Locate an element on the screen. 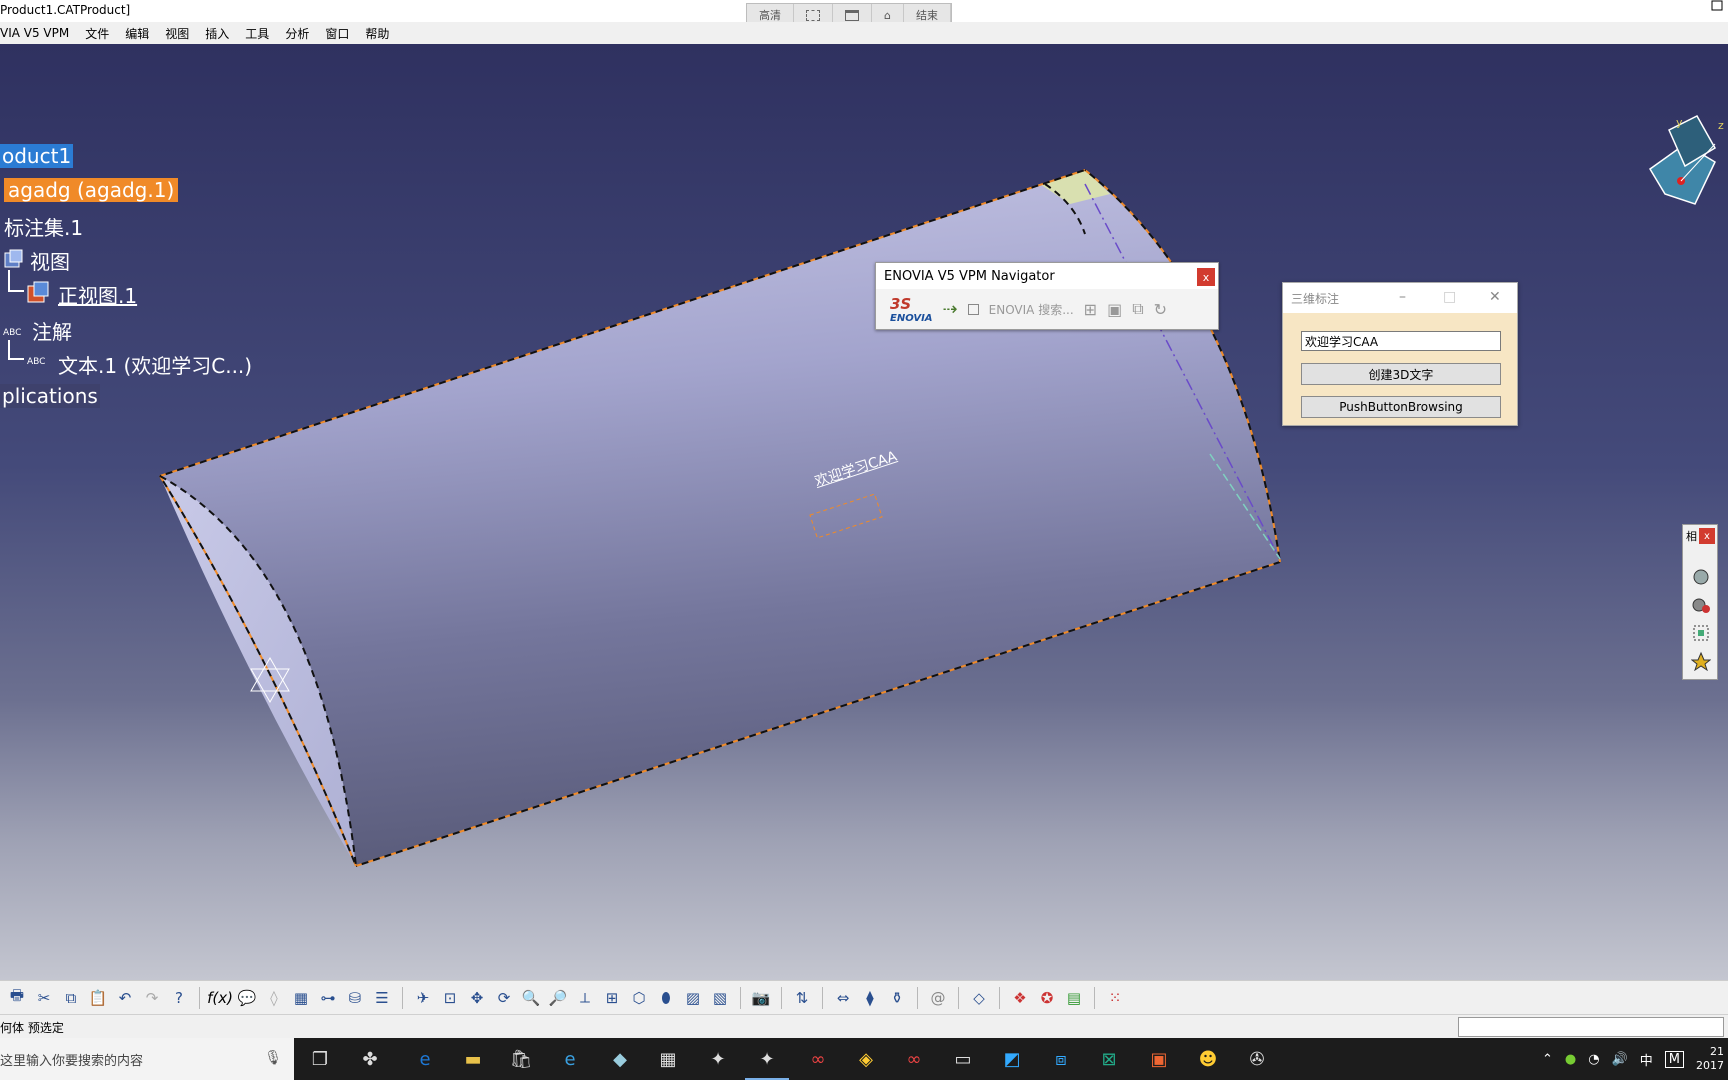  table-icon: ▦ is located at coordinates (301, 998).